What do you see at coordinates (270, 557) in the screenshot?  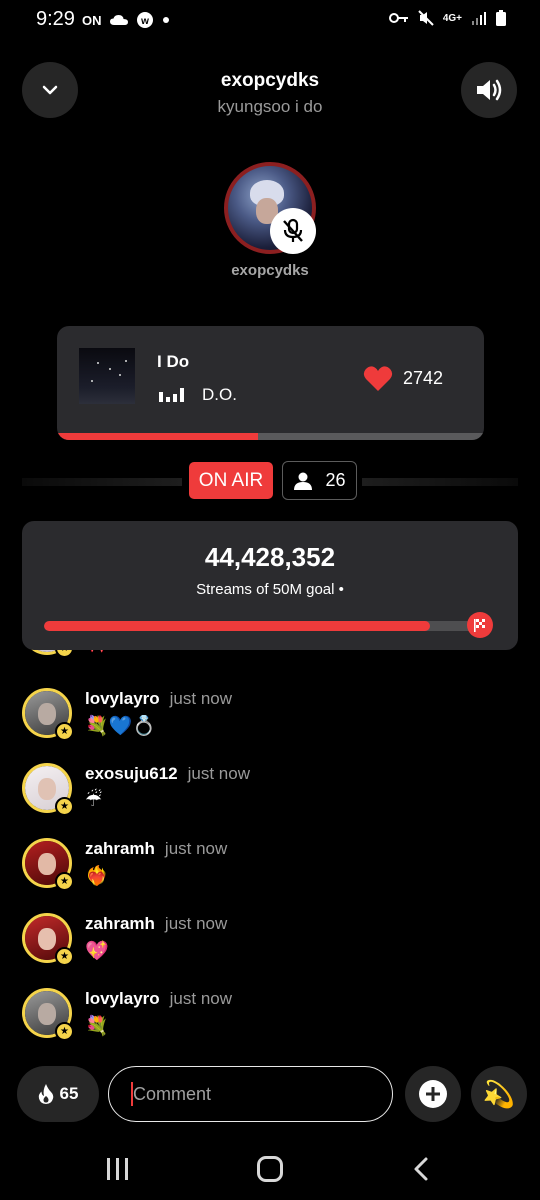 I see `stream-count: 44,428,352` at bounding box center [270, 557].